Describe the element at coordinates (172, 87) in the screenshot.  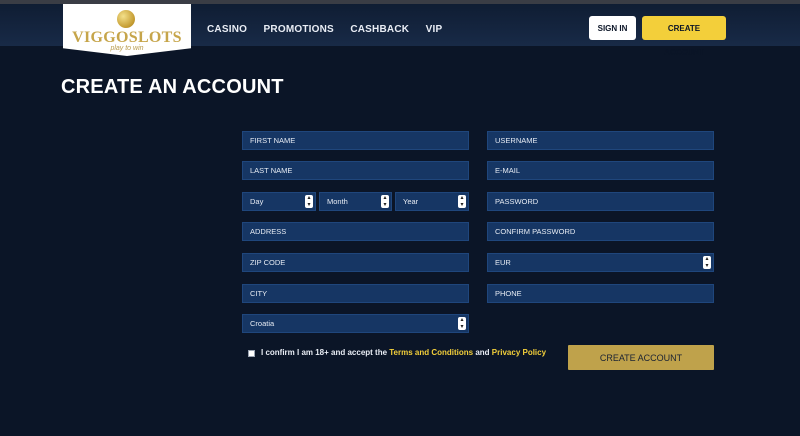
I see `page-title: CREATE AN ACCOUNT` at that location.